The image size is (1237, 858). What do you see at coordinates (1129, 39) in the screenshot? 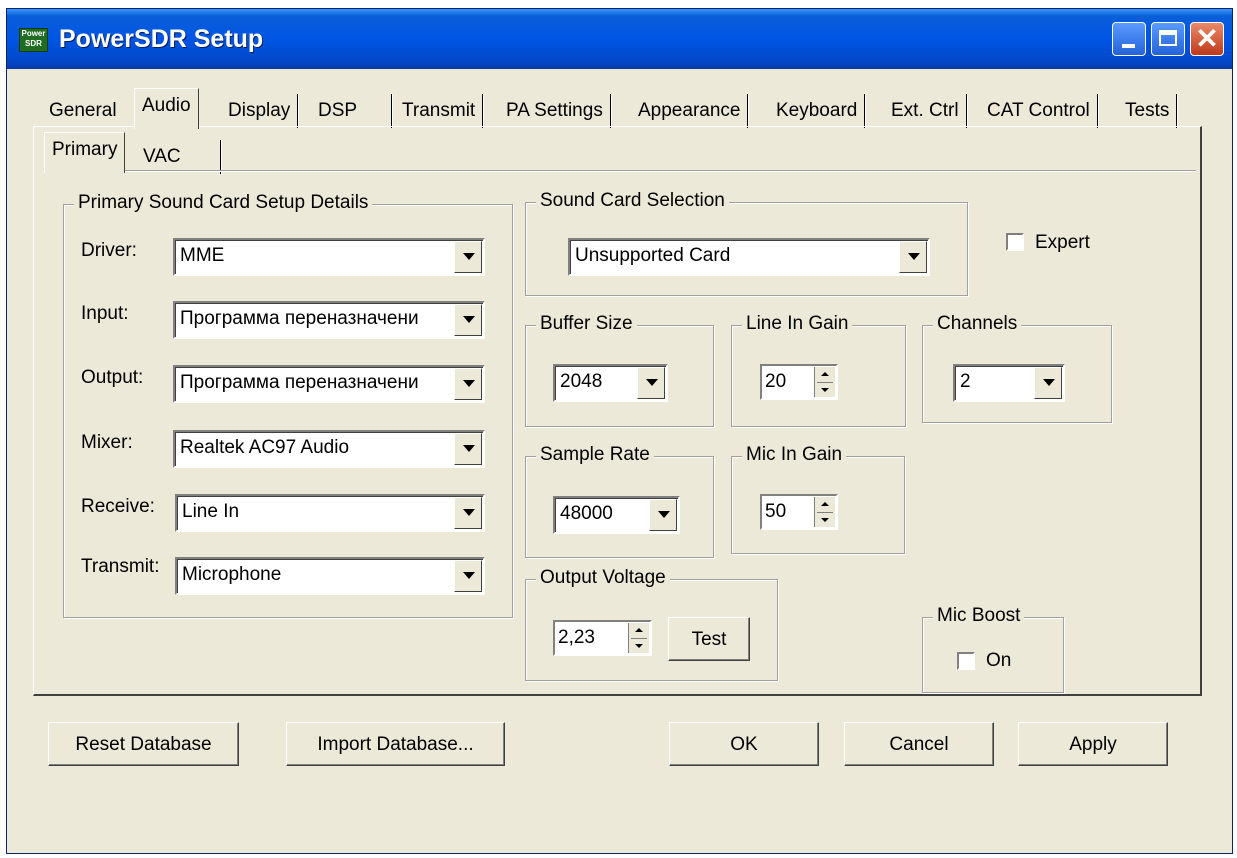
I see `minimize-button` at bounding box center [1129, 39].